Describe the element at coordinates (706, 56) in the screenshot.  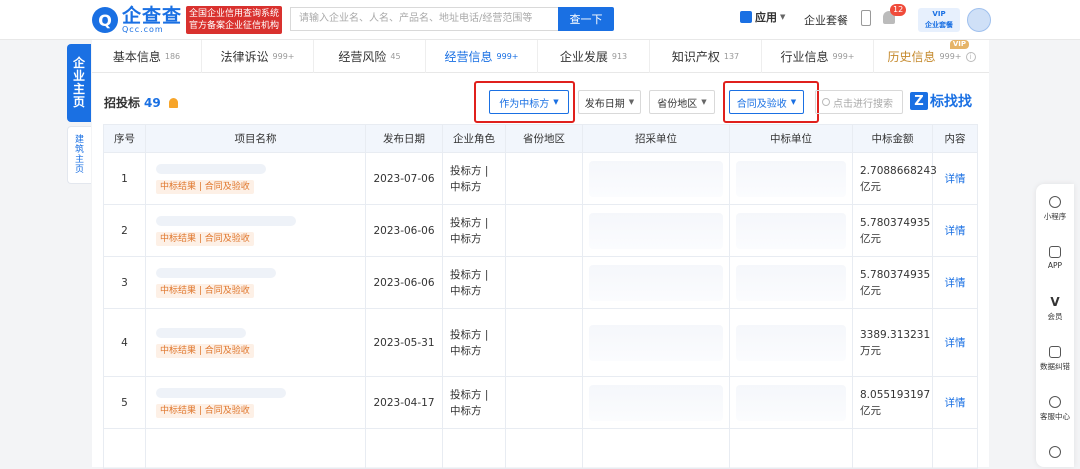
I see `tab-ip: 知识产权 137` at that location.